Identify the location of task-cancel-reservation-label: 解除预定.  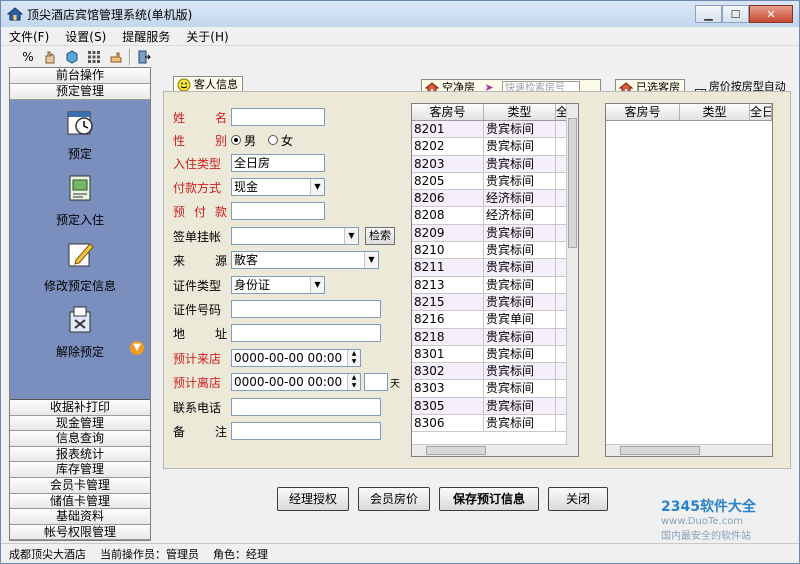
(79, 352).